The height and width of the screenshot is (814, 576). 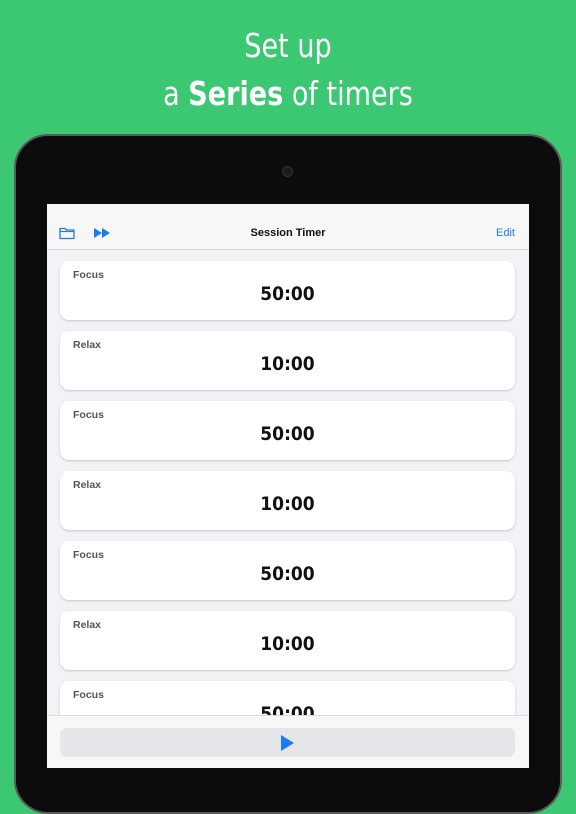 What do you see at coordinates (505, 233) in the screenshot?
I see `edit-button: Edit` at bounding box center [505, 233].